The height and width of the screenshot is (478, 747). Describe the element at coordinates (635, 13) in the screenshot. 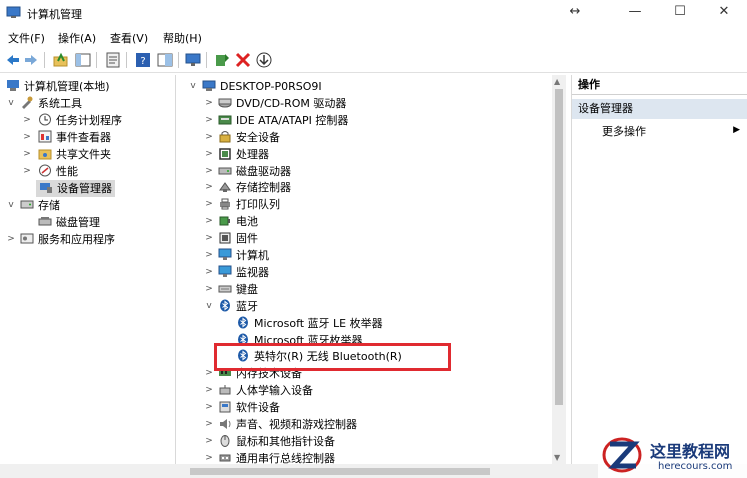

I see `minimize-button: —` at that location.